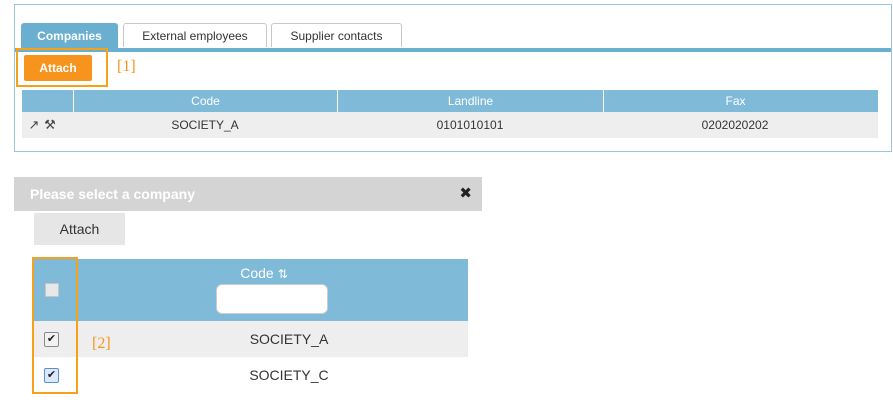  I want to click on callout-1: [1], so click(126, 66).